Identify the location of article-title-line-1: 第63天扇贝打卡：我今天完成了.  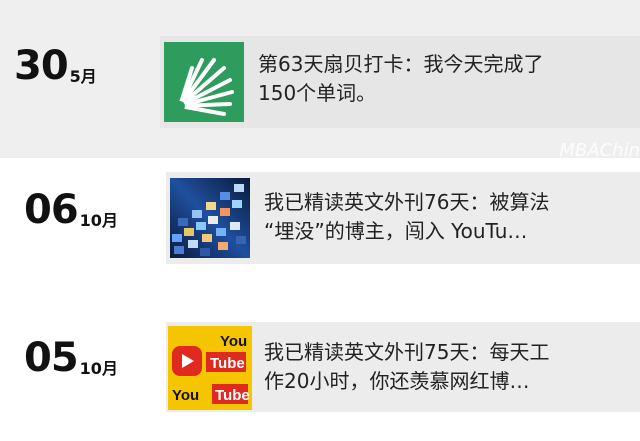
(401, 64).